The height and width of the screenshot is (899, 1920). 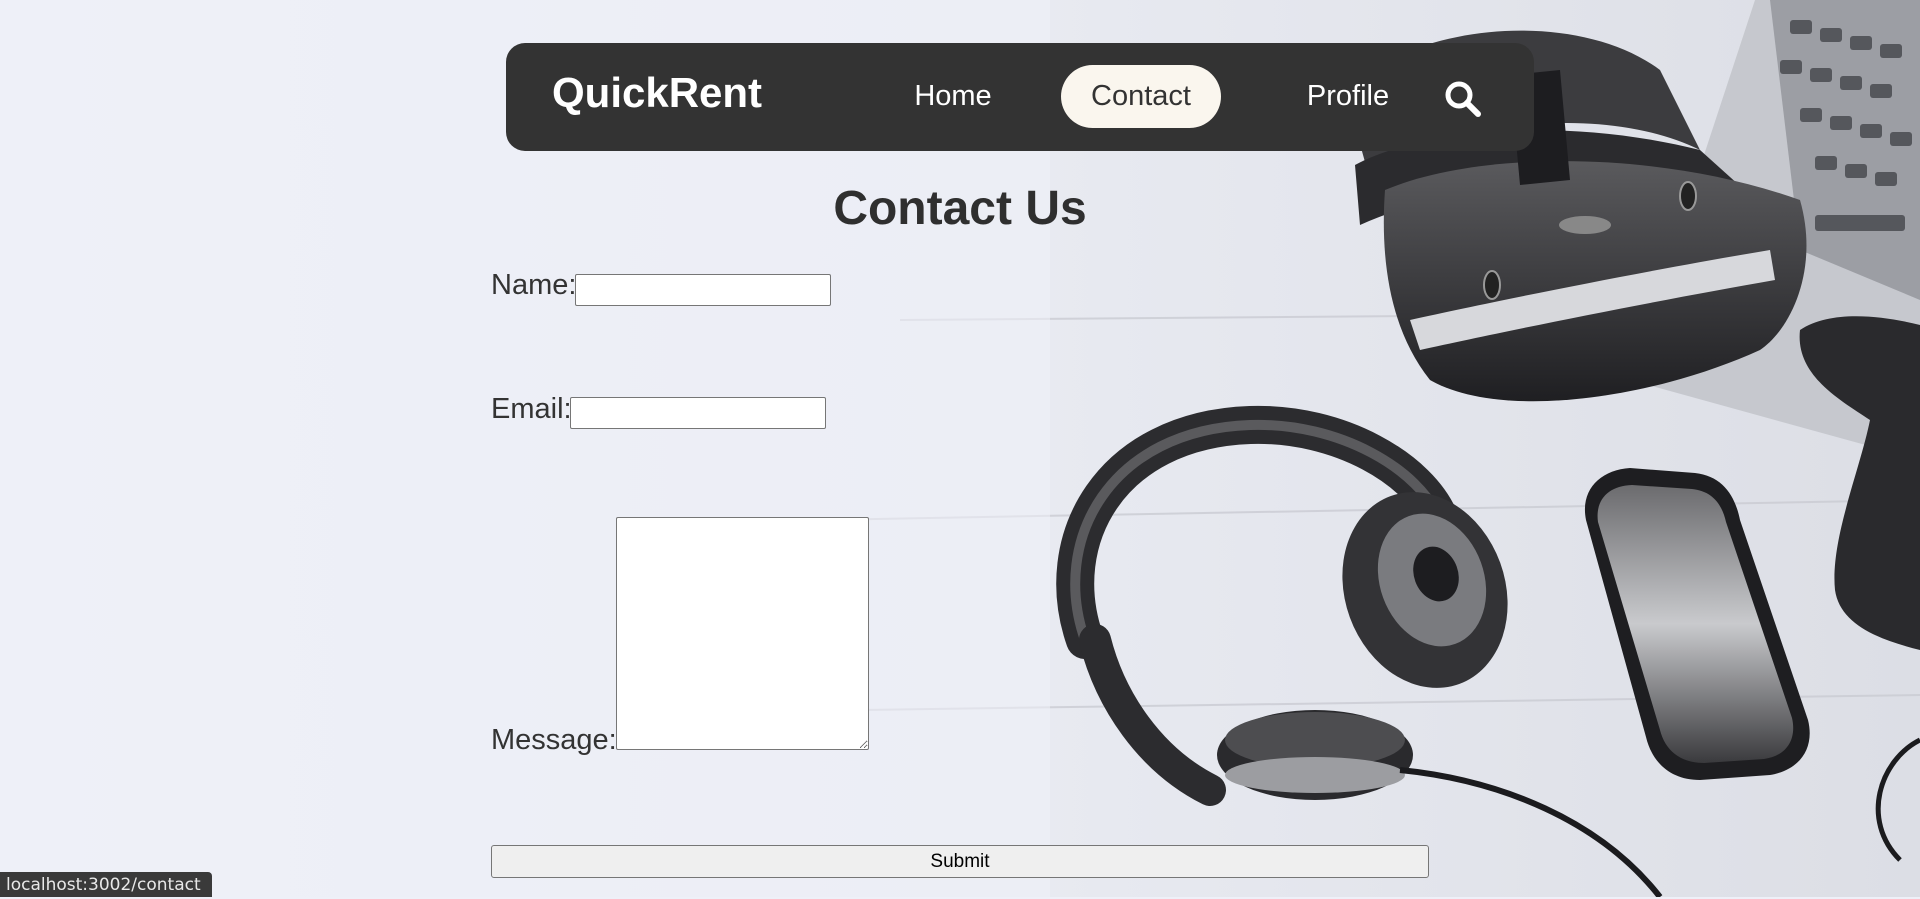 What do you see at coordinates (657, 93) in the screenshot?
I see `brand-logo: QuickRent` at bounding box center [657, 93].